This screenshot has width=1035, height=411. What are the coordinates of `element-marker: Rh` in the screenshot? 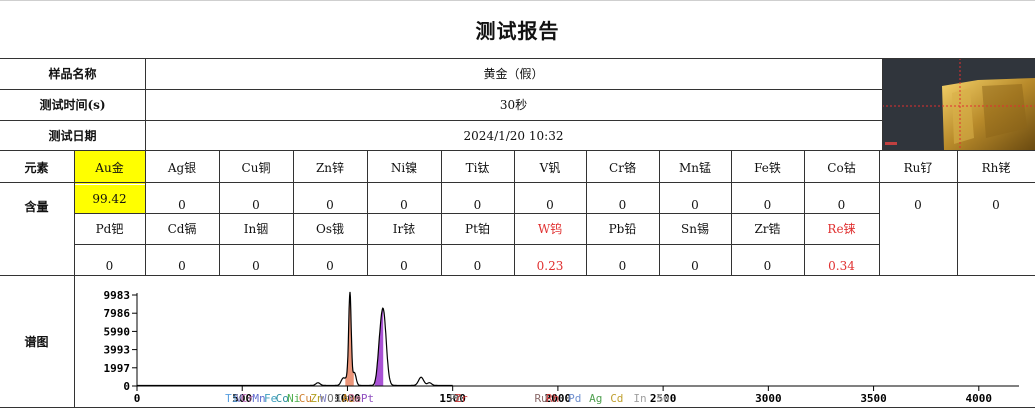 It's located at (552, 398).